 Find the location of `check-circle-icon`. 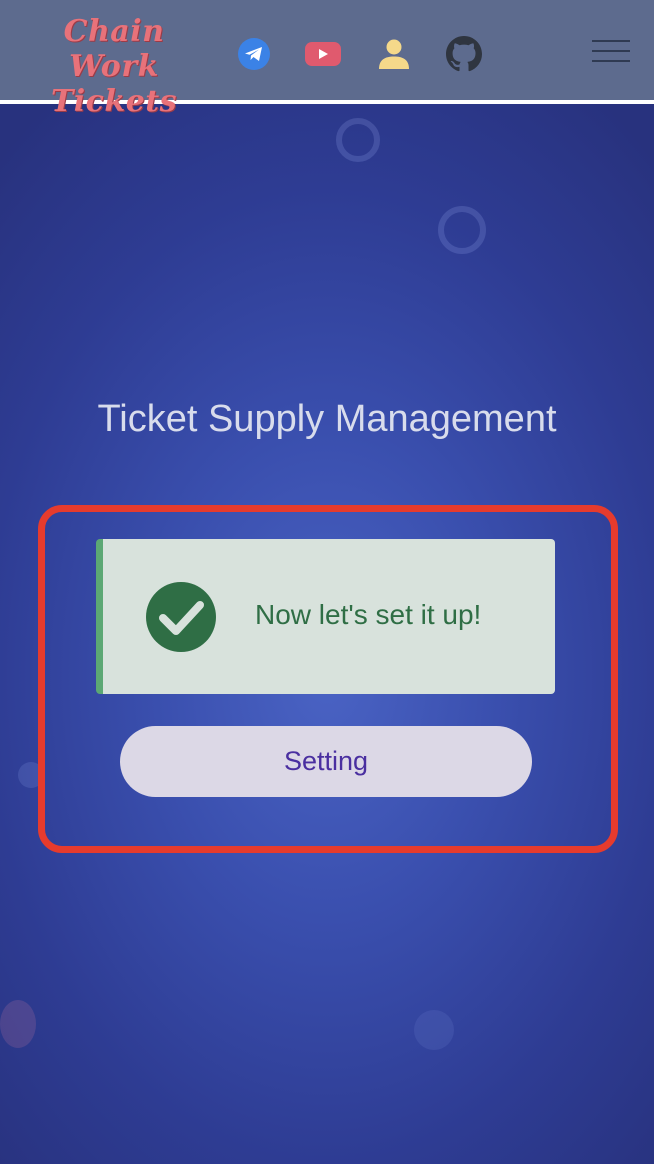

check-circle-icon is located at coordinates (181, 617).